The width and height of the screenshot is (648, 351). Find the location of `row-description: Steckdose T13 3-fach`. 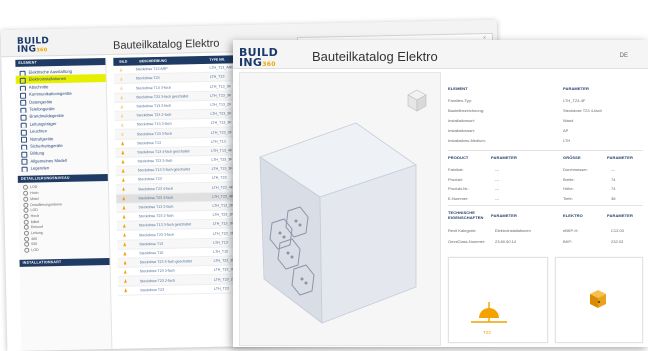

row-description: Steckdose T13 3-fach is located at coordinates (153, 87).